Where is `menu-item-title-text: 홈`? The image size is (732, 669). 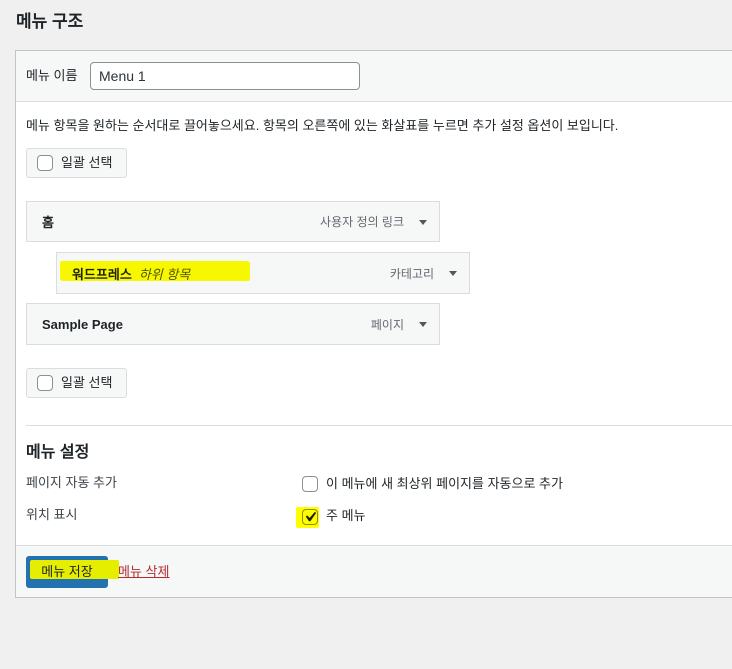 menu-item-title-text: 홈 is located at coordinates (48, 222).